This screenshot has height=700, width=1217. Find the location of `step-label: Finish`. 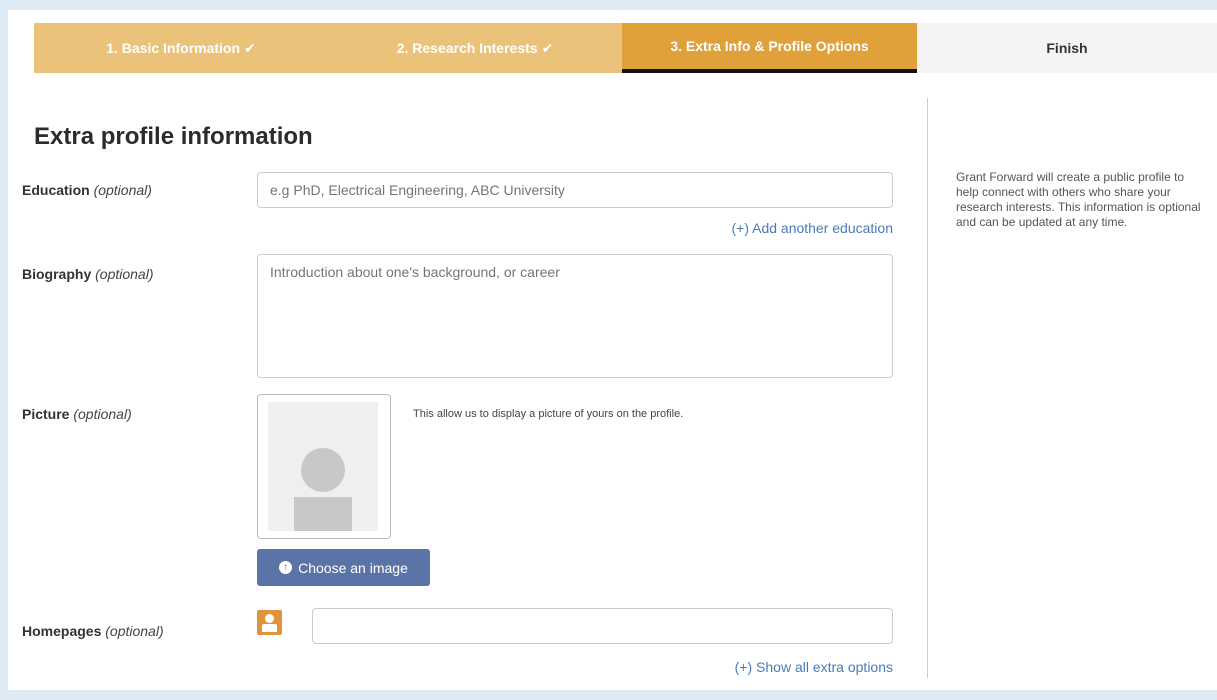

step-label: Finish is located at coordinates (1067, 48).